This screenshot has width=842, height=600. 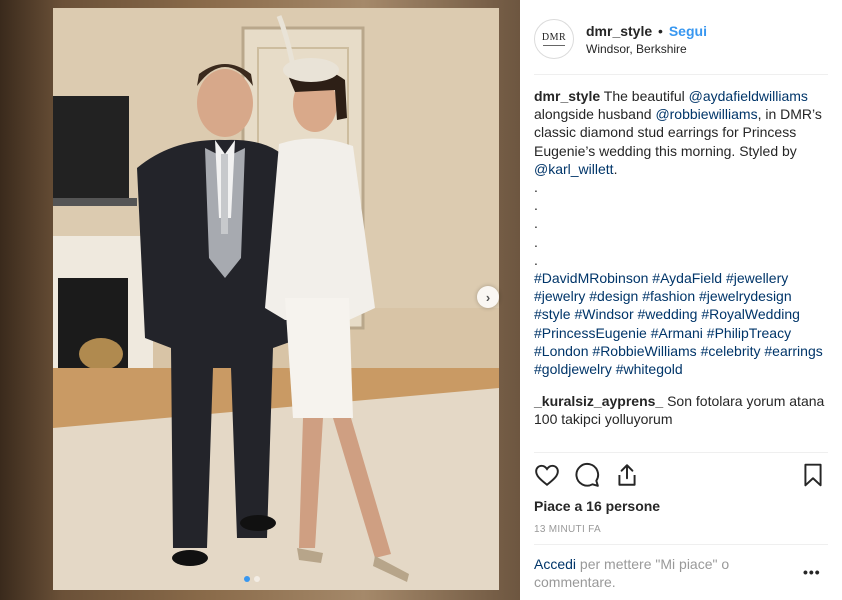 What do you see at coordinates (677, 333) in the screenshot?
I see `hashtag: #Armani` at bounding box center [677, 333].